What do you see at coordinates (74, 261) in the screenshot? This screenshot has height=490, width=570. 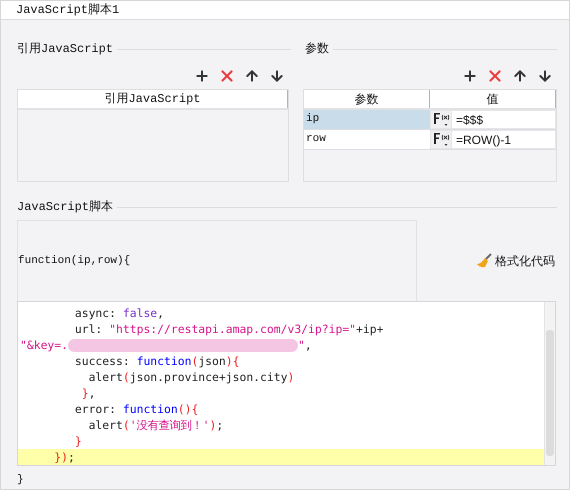 I see `function-signature: function(ip,row){` at bounding box center [74, 261].